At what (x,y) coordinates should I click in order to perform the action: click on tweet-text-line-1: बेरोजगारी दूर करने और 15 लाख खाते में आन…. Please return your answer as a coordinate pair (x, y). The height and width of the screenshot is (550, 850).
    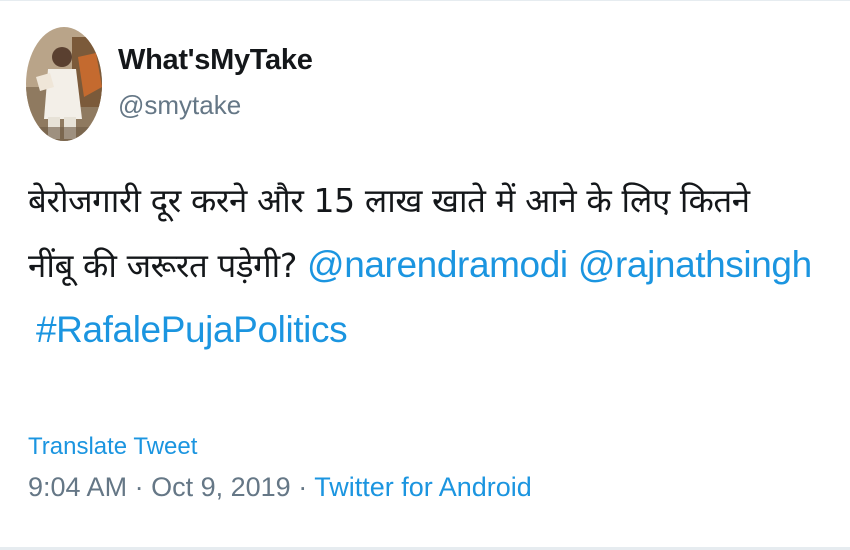
    Looking at the image, I should click on (389, 200).